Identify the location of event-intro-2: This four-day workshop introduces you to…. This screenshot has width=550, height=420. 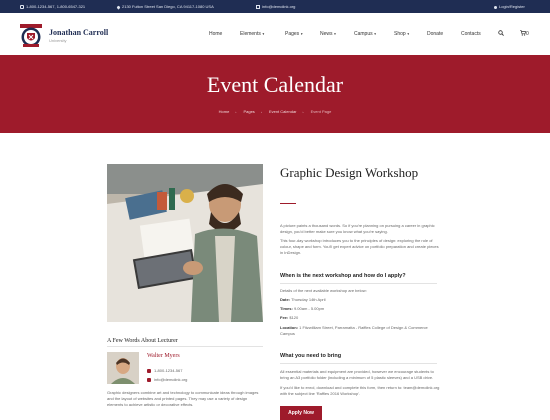
(359, 246).